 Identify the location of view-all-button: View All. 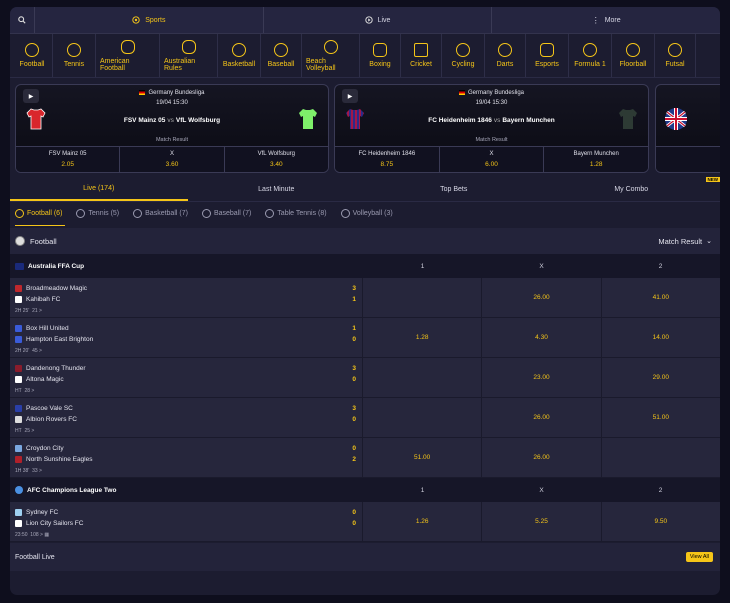
(699, 557).